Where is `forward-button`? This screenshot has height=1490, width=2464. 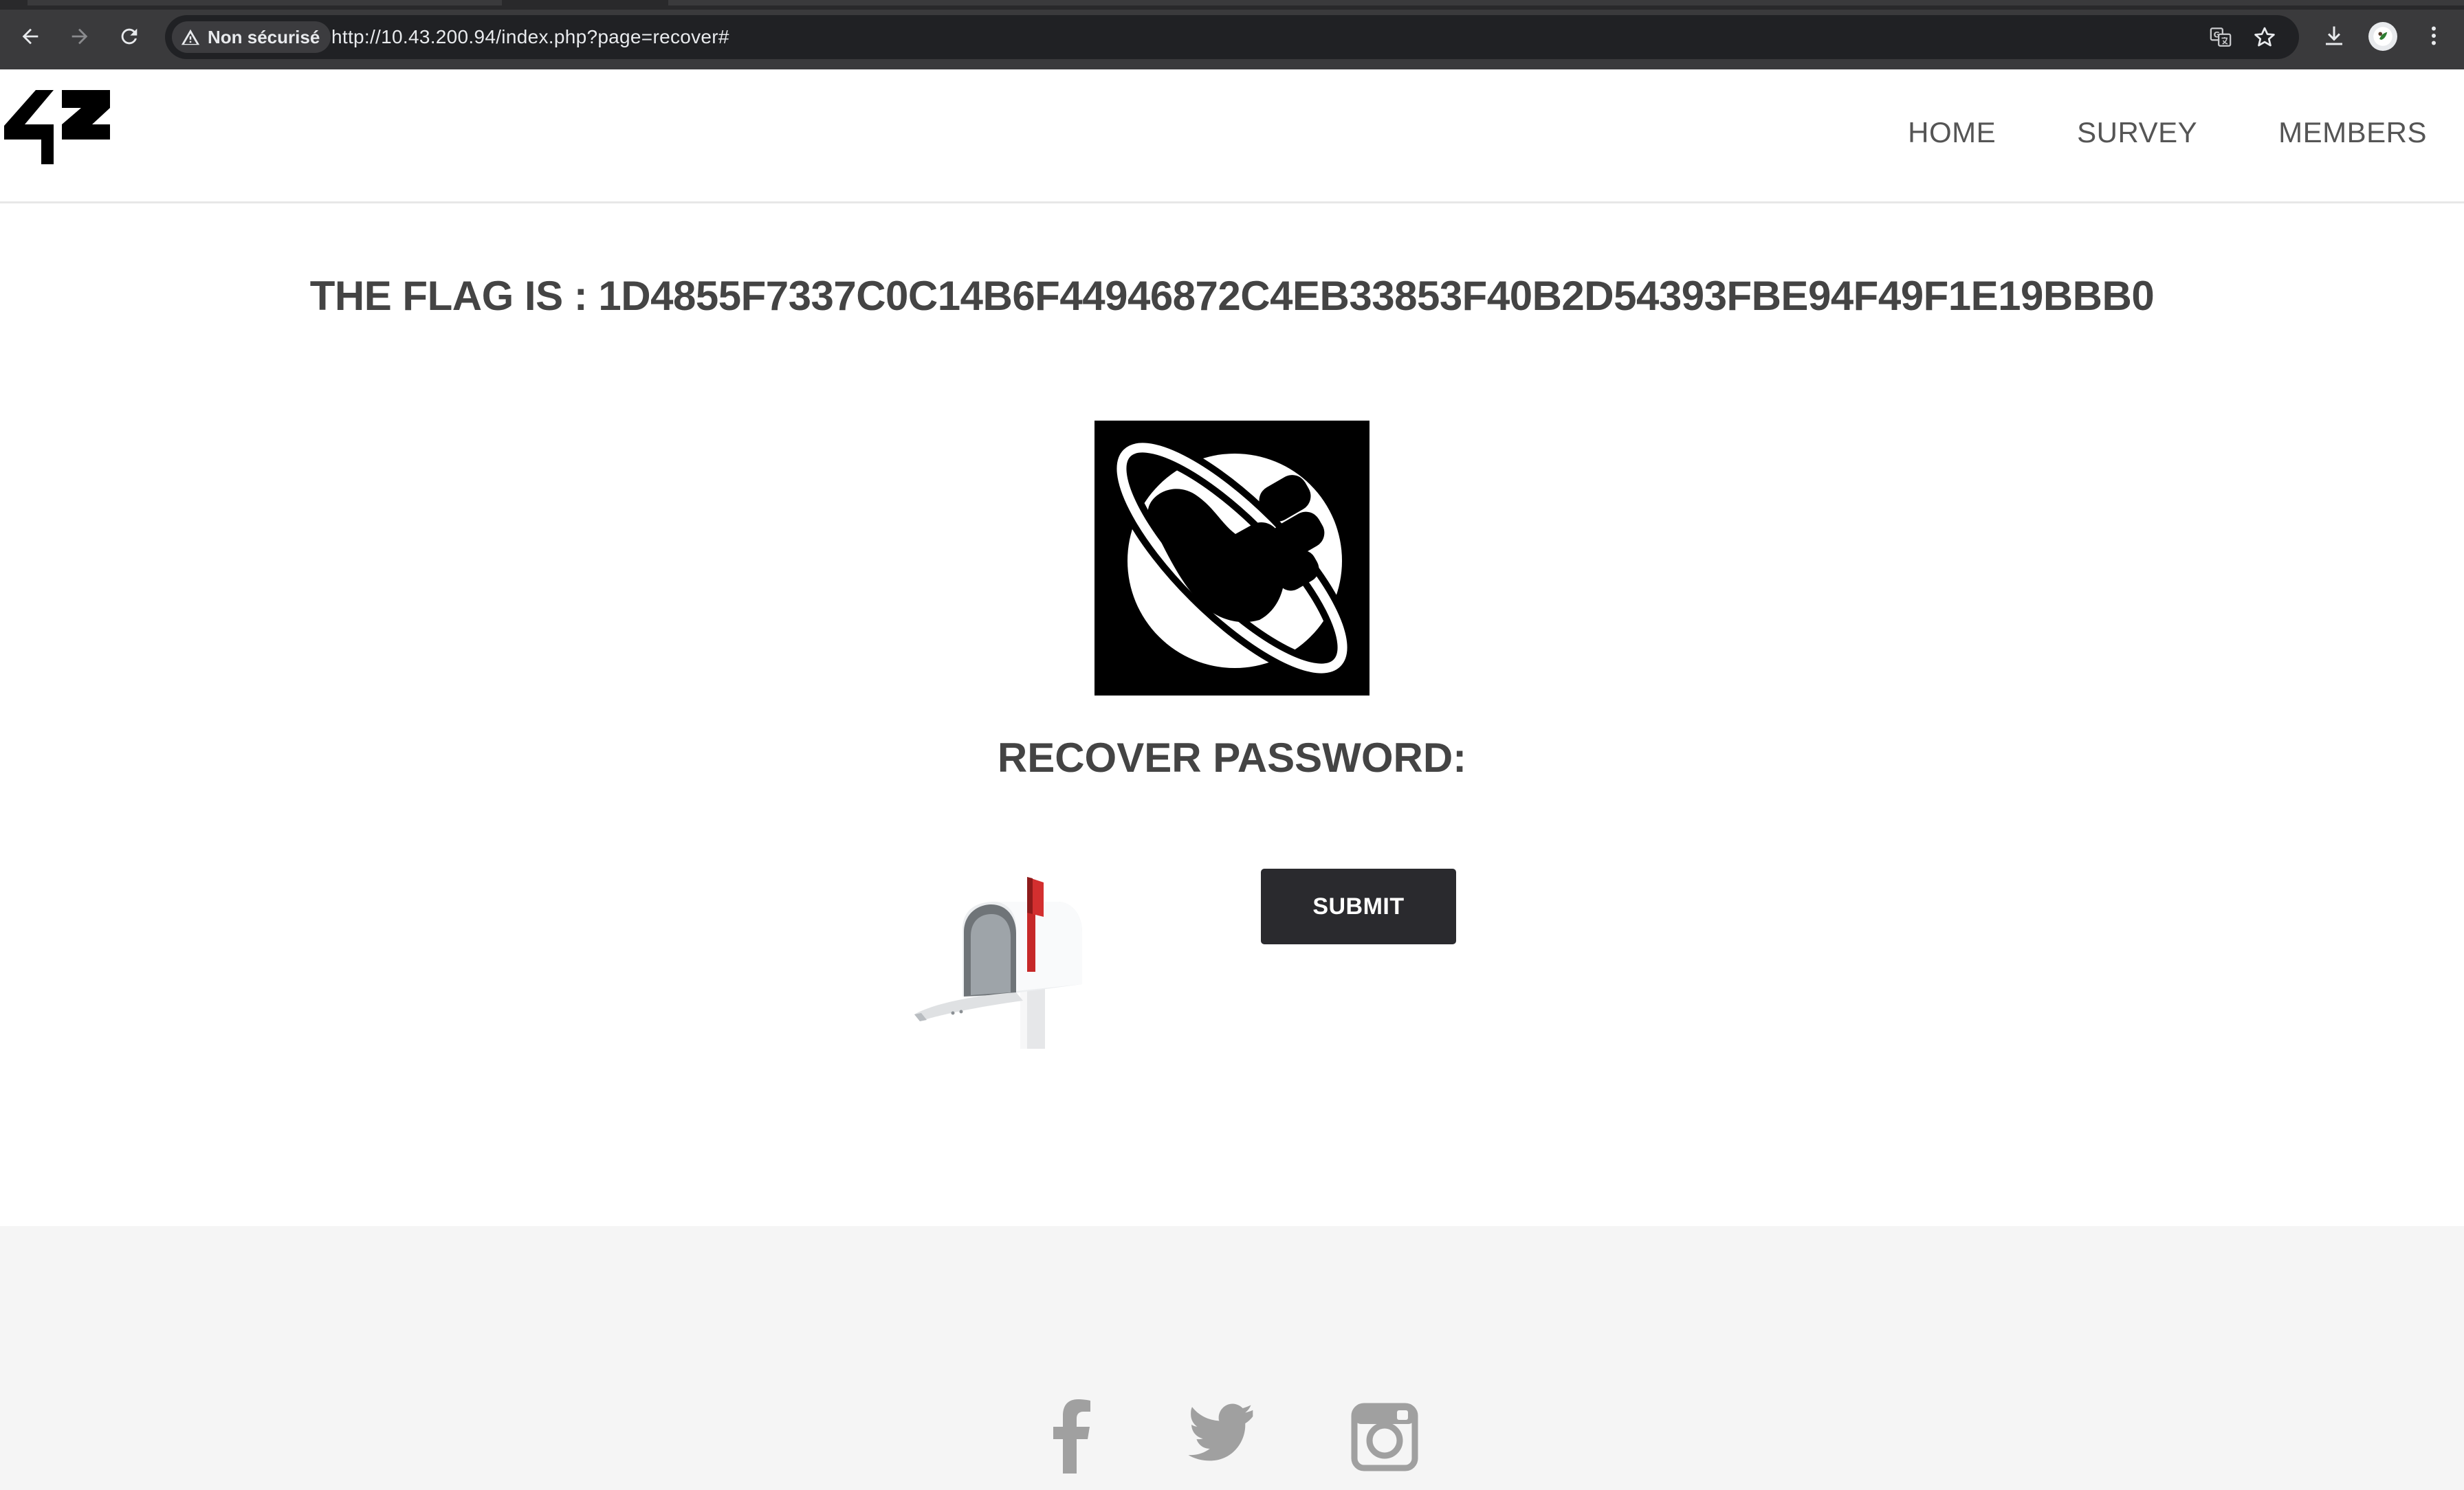
forward-button is located at coordinates (80, 36).